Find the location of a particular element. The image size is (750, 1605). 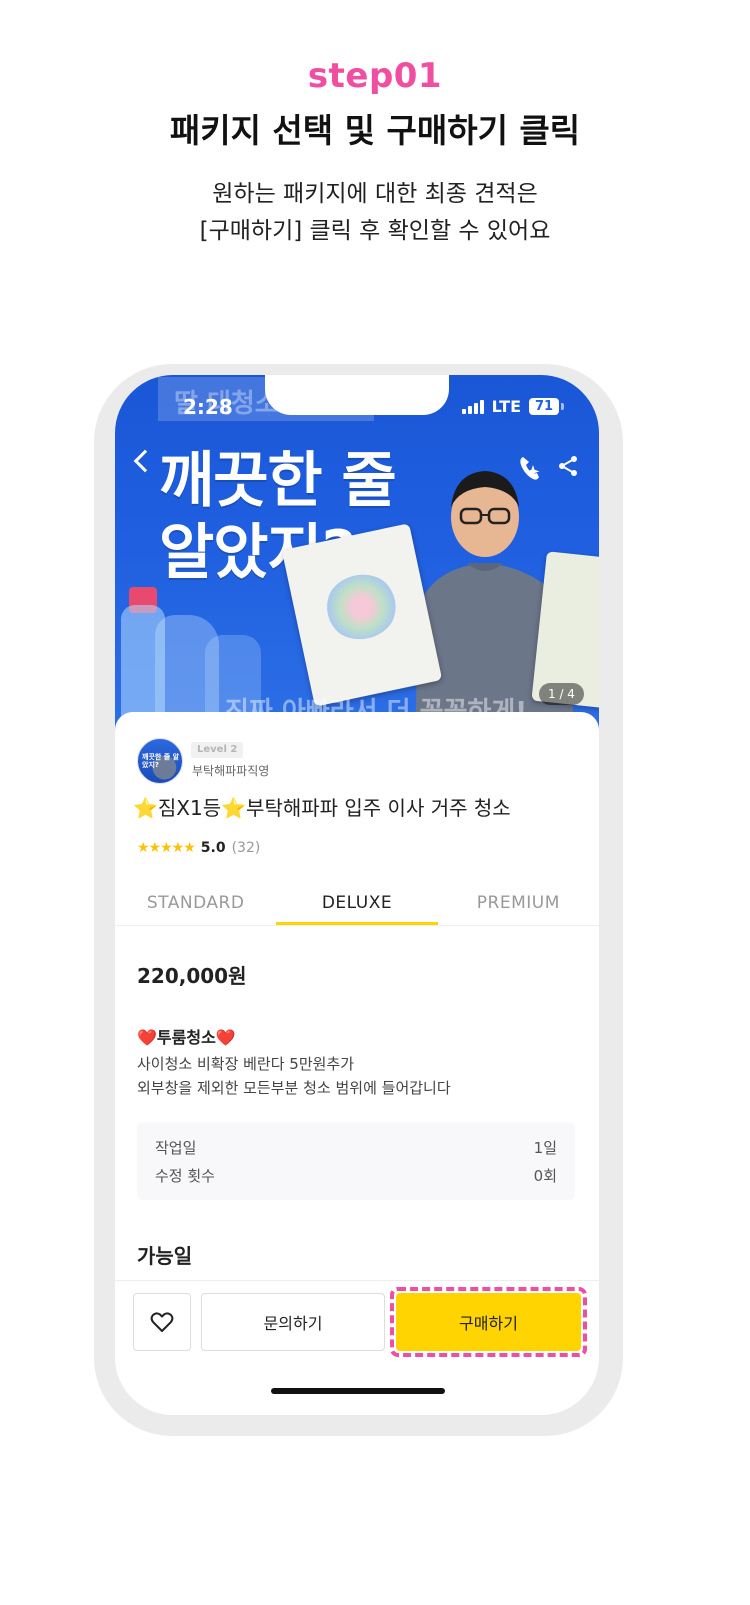

product-rating: ★★★★★ 5.0 (32) is located at coordinates (198, 848).